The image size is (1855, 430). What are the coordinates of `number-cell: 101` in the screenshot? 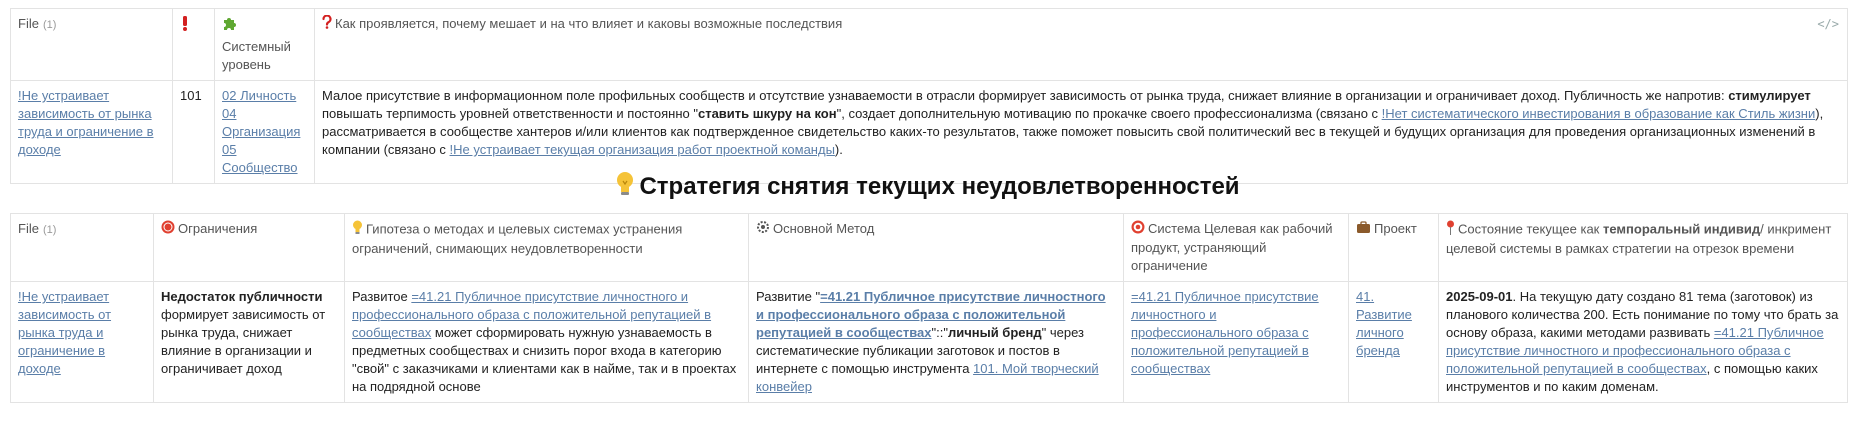 It's located at (193, 132).